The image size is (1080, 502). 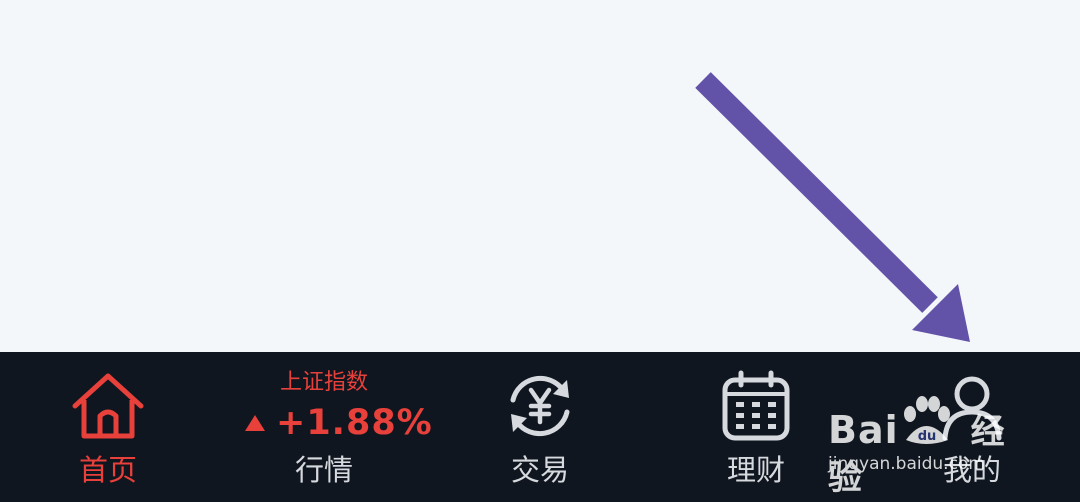 I want to click on tab-market-label: 行情, so click(x=323, y=470).